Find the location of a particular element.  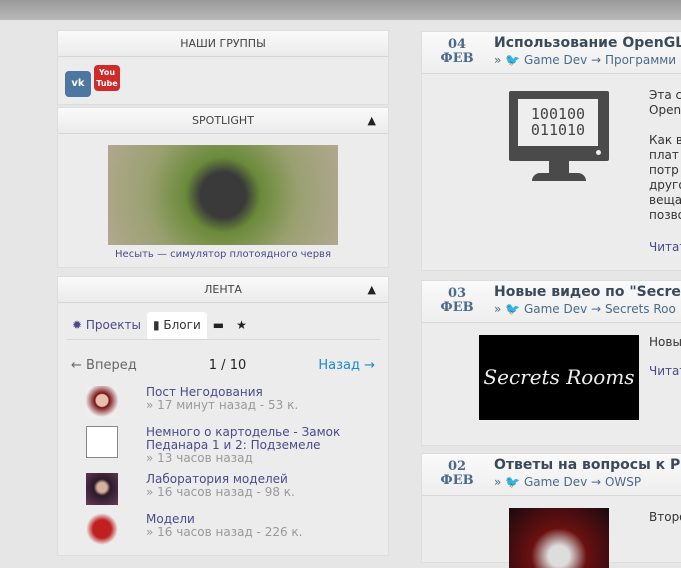

list-item: Пост Негодования» 17 минут назад - 53 к. is located at coordinates (223, 402).